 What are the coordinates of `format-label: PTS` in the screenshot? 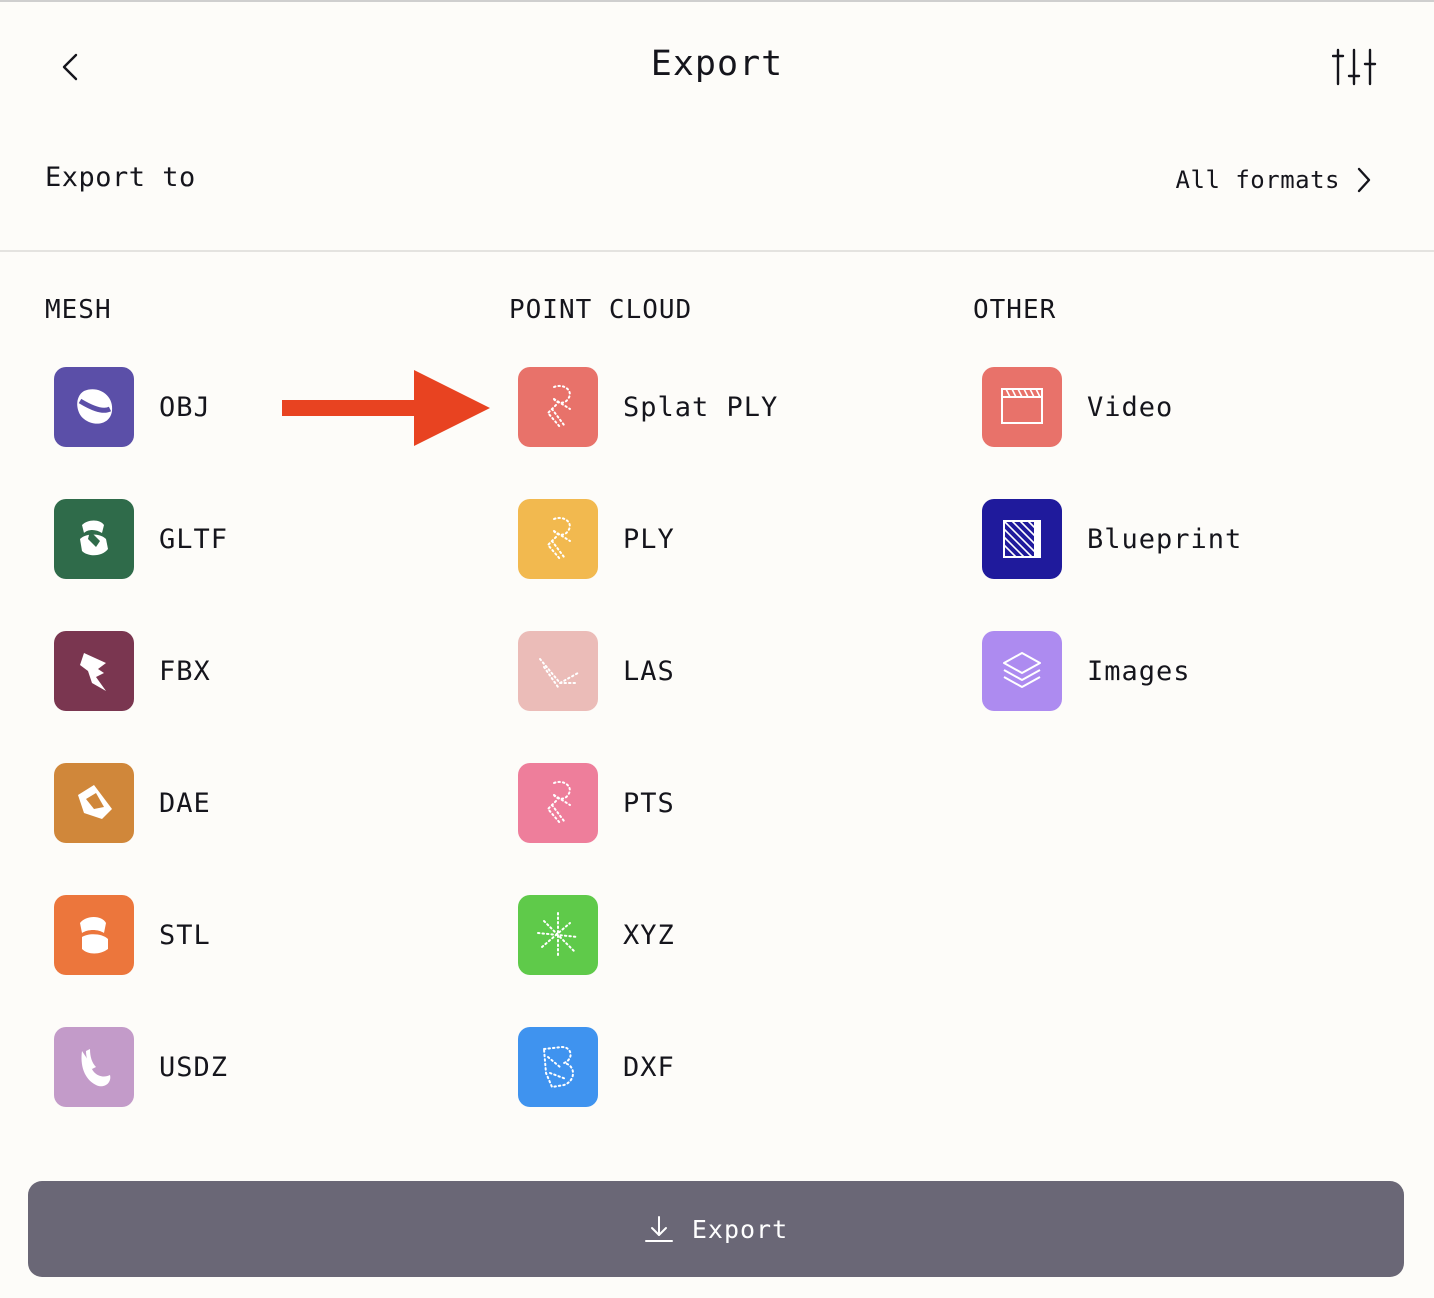 It's located at (649, 803).